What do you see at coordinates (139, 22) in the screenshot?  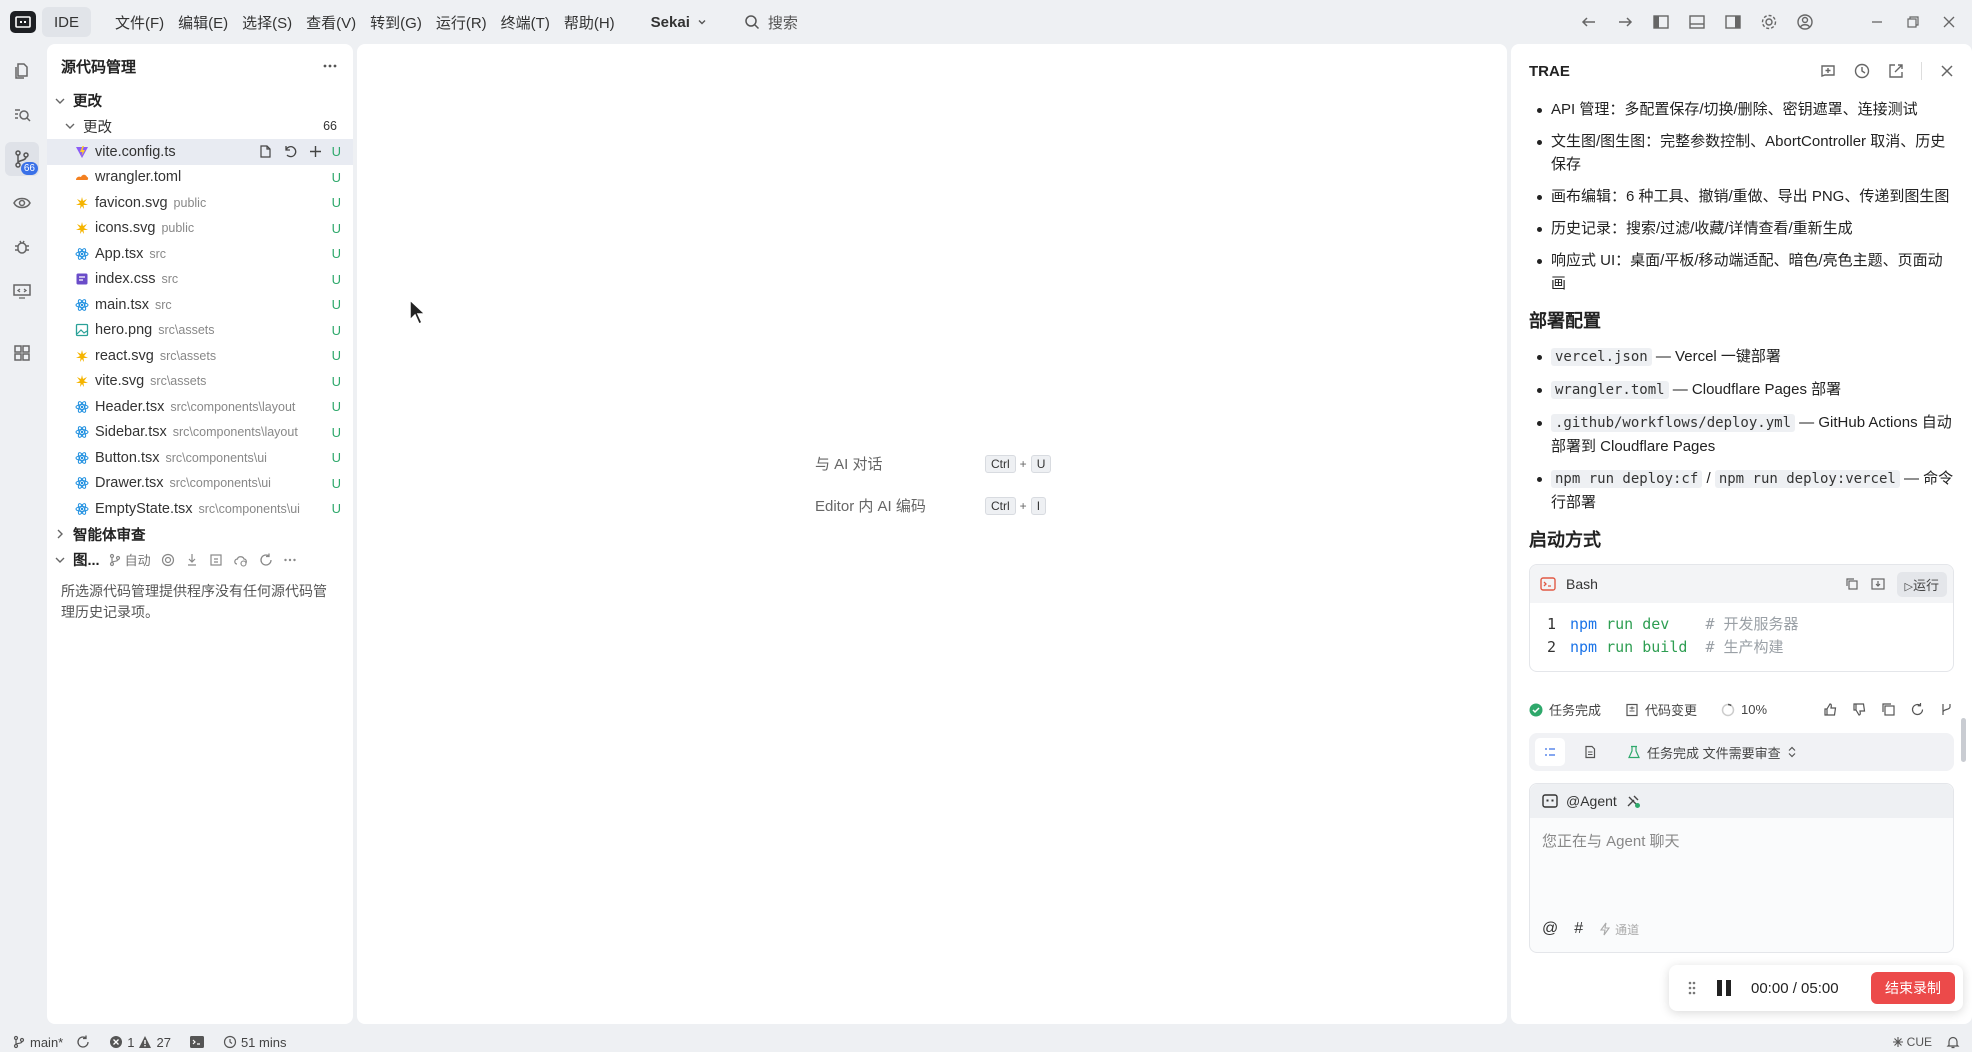 I see `menu-file: 文件(F)` at bounding box center [139, 22].